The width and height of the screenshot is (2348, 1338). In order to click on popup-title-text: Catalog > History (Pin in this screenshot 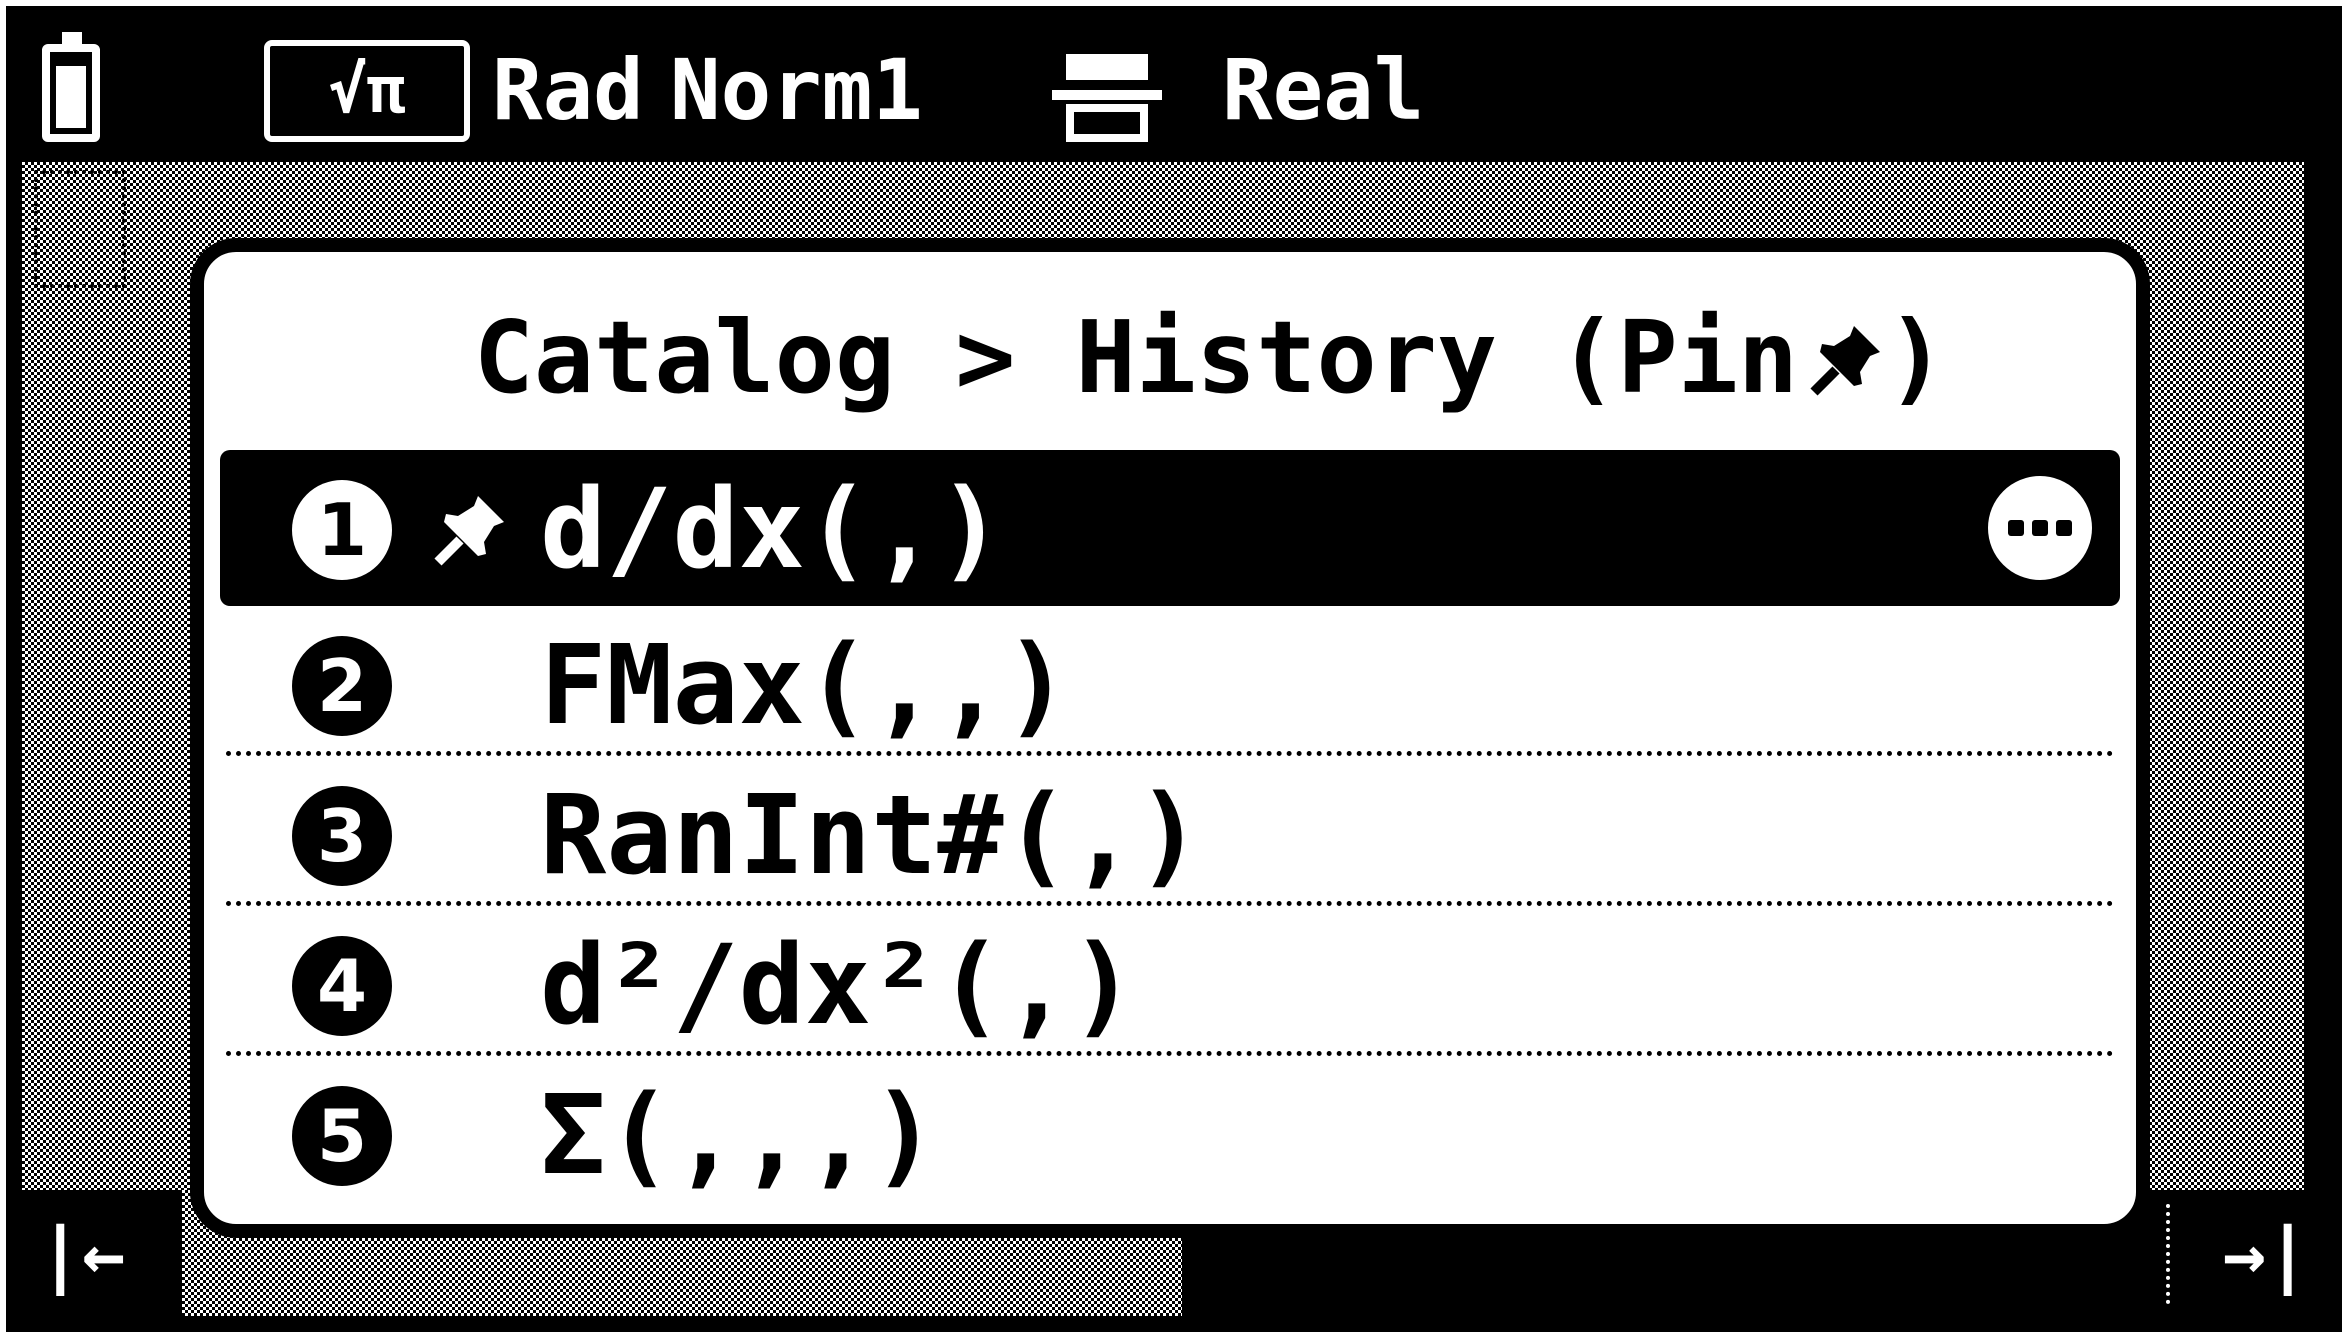, I will do `click(1136, 357)`.